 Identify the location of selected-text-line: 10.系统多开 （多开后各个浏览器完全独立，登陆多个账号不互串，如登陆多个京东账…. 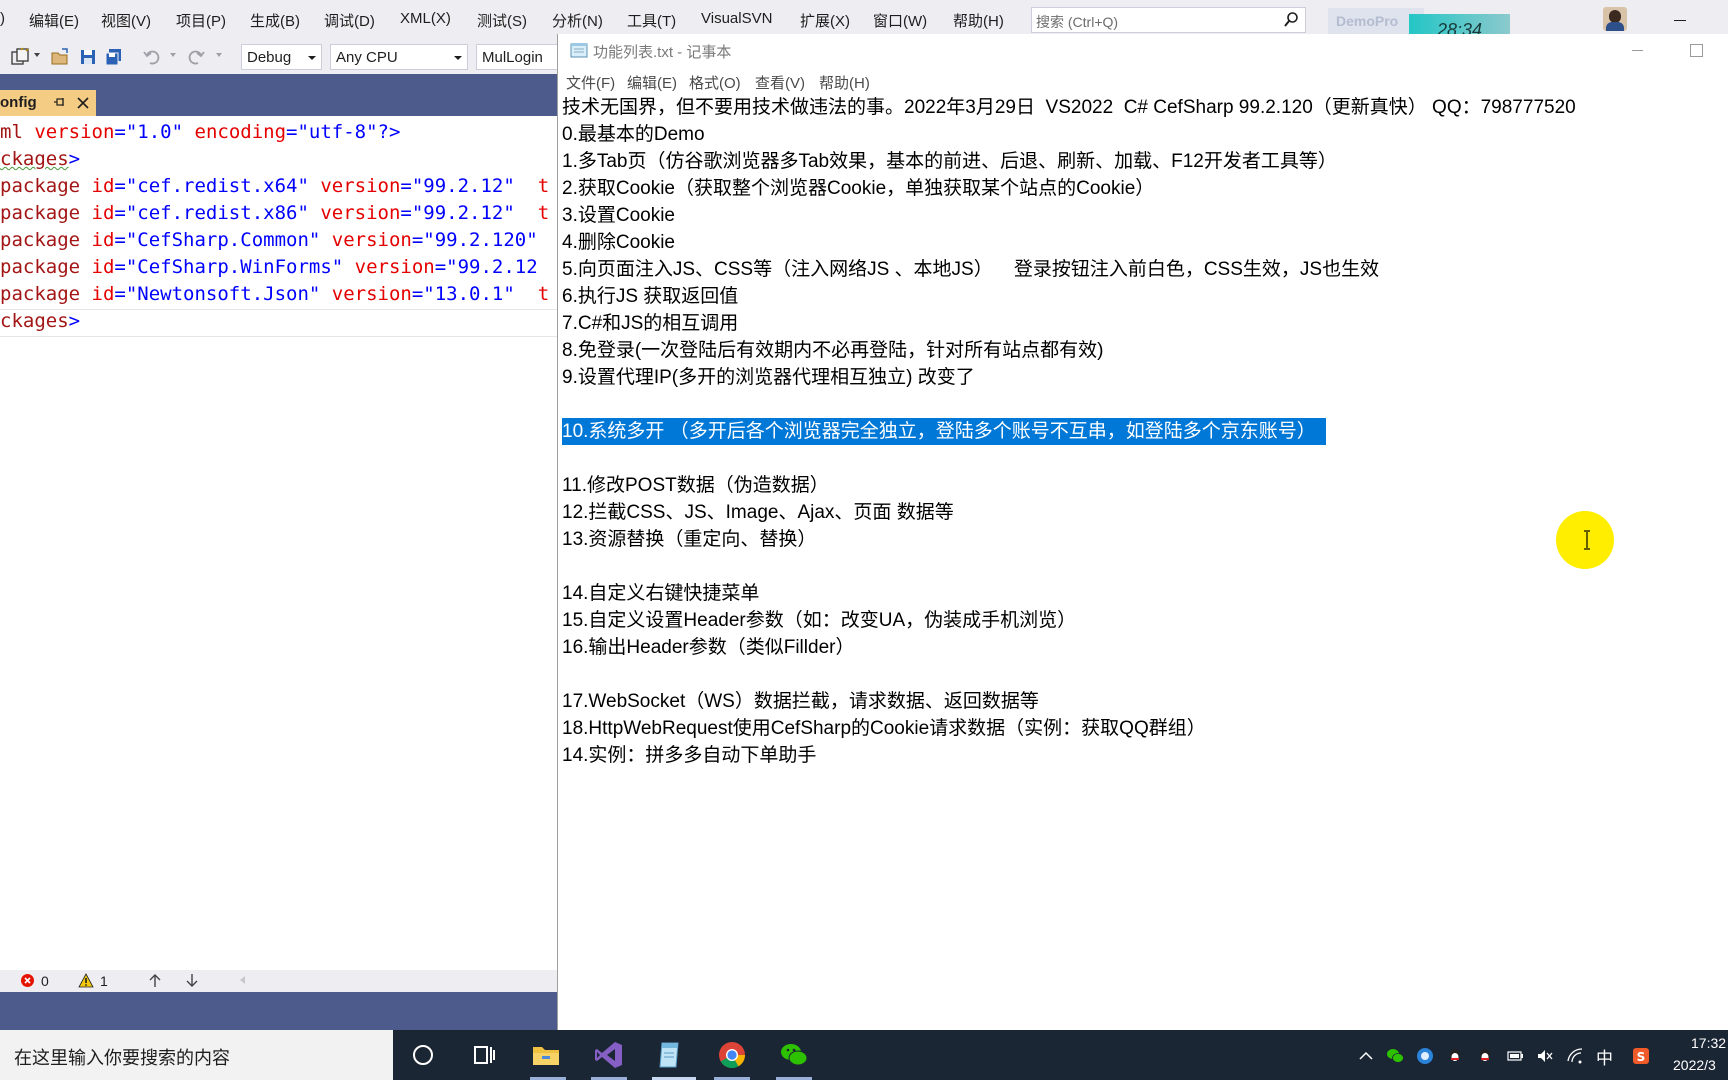
(944, 431).